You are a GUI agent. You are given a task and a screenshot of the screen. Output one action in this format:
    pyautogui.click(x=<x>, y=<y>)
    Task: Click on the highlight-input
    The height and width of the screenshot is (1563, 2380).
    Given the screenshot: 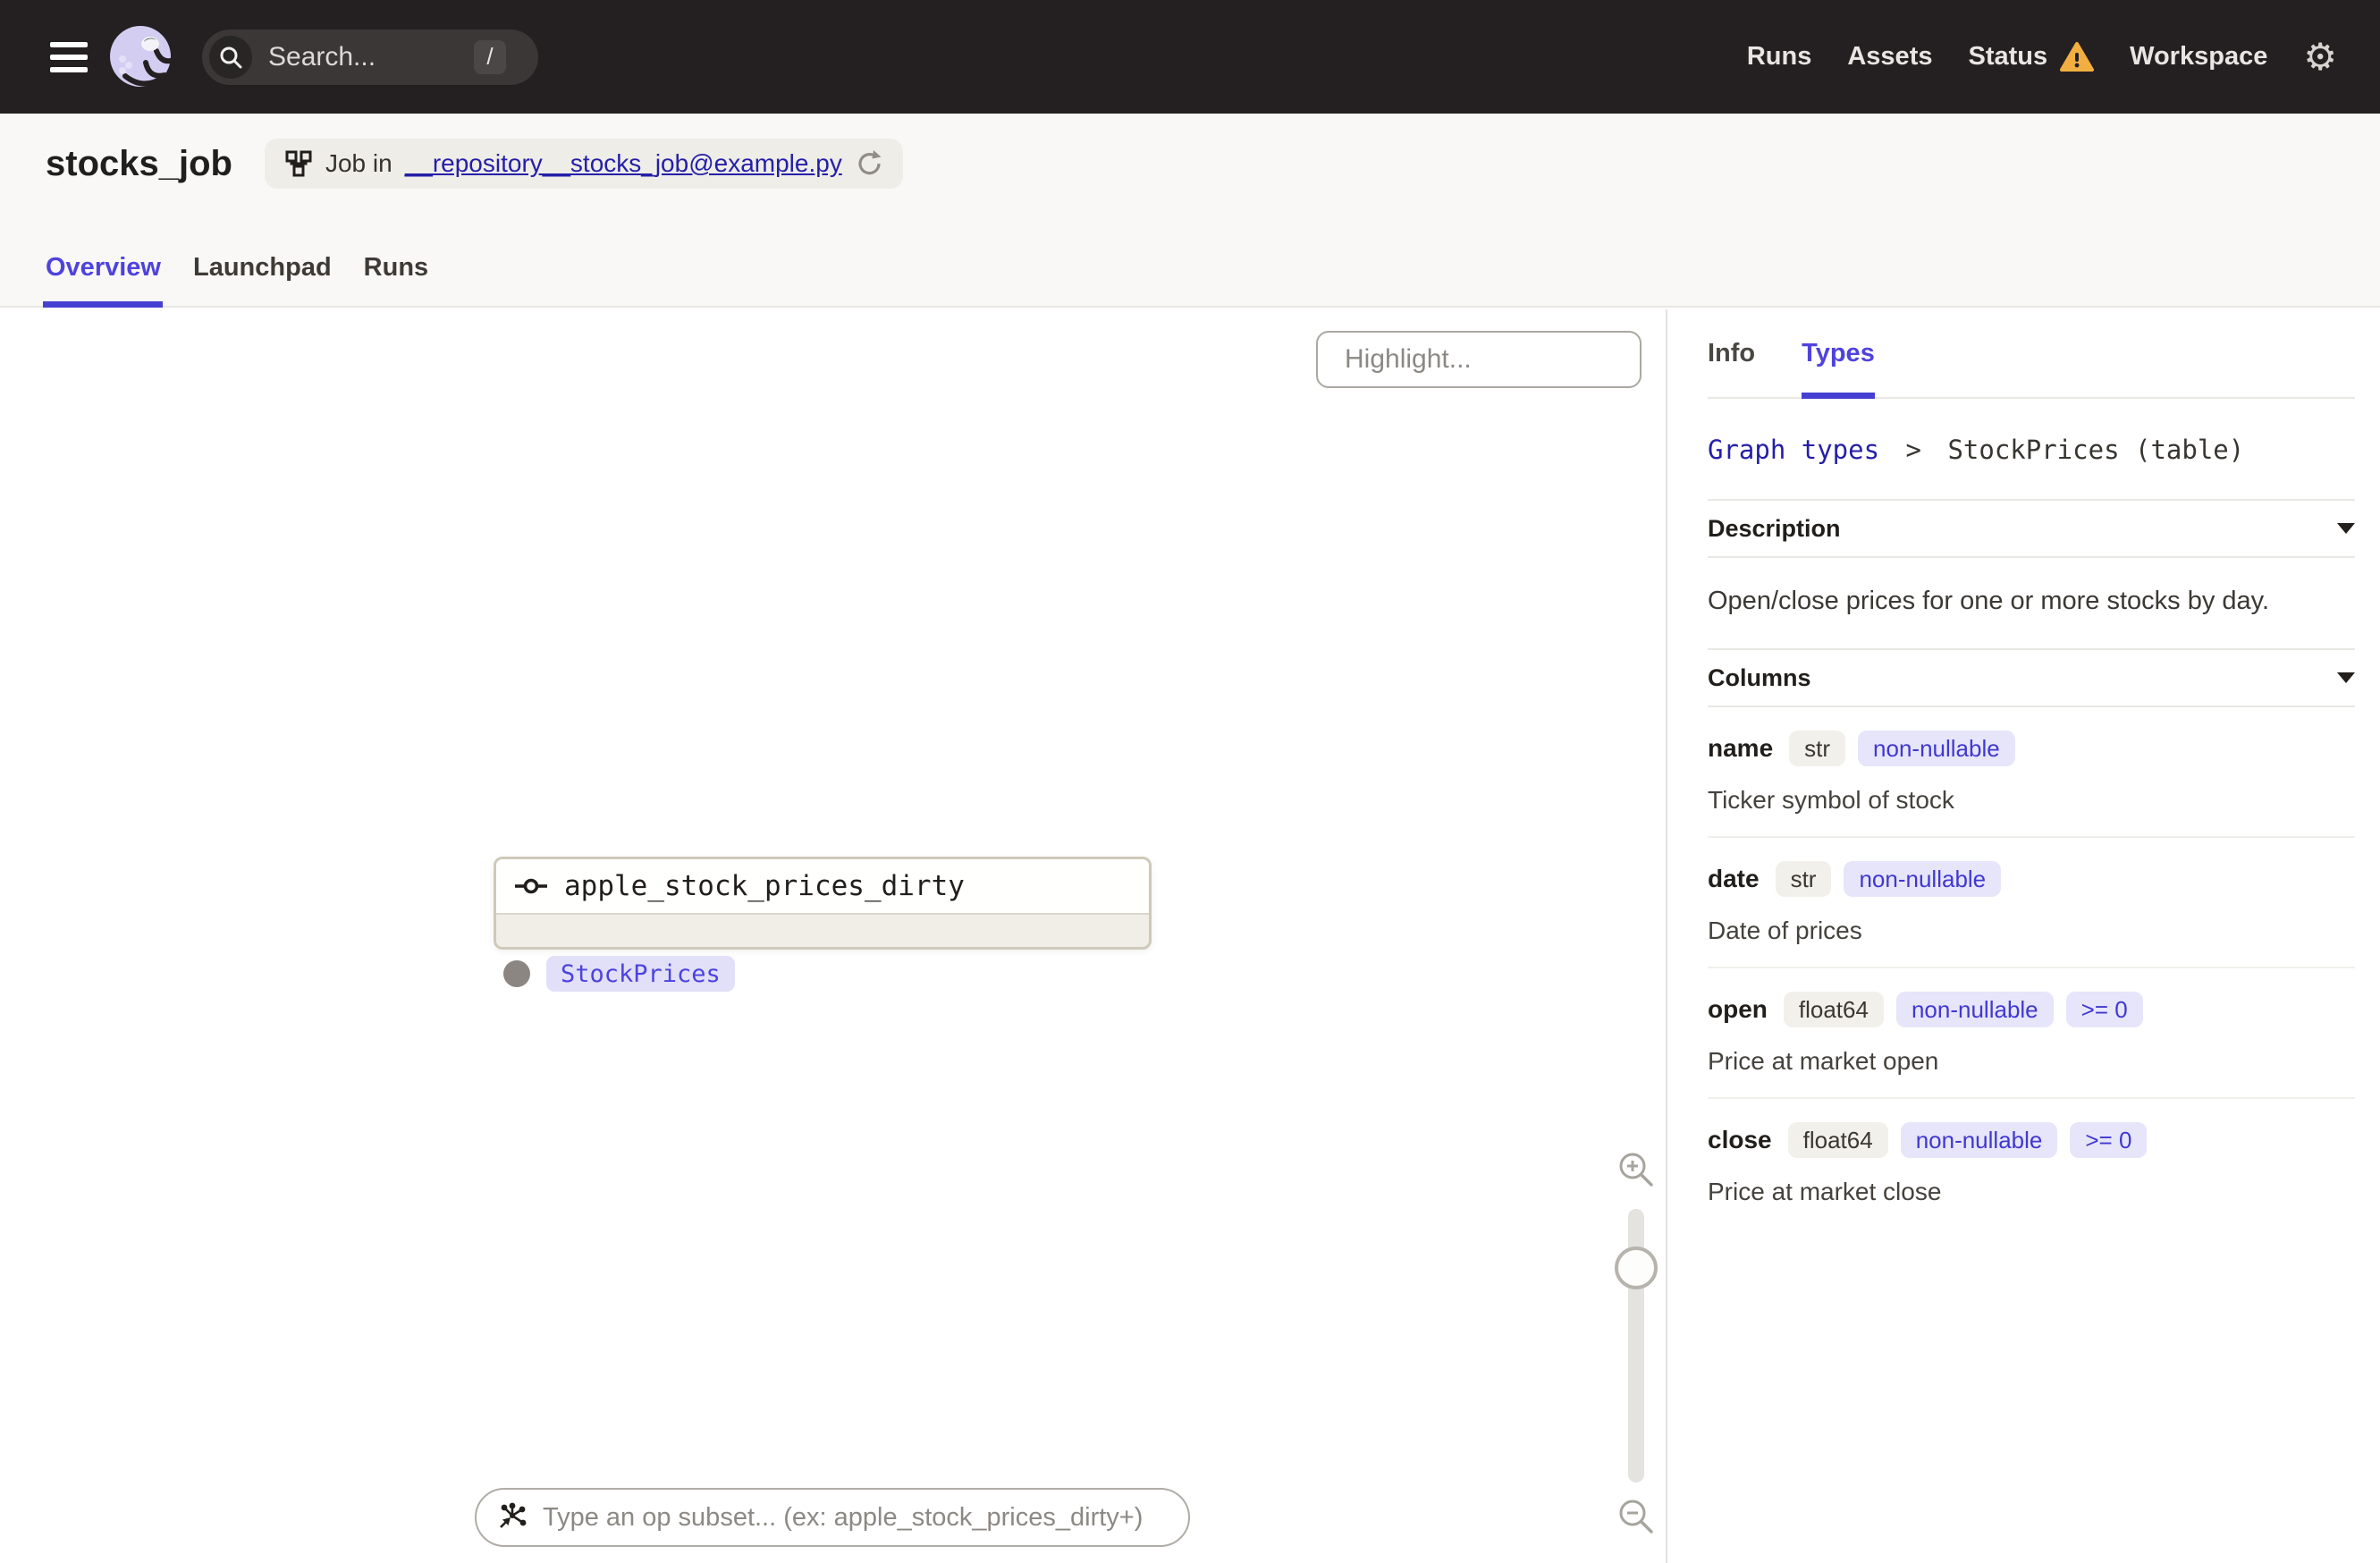 What is the action you would take?
    pyautogui.click(x=1517, y=359)
    